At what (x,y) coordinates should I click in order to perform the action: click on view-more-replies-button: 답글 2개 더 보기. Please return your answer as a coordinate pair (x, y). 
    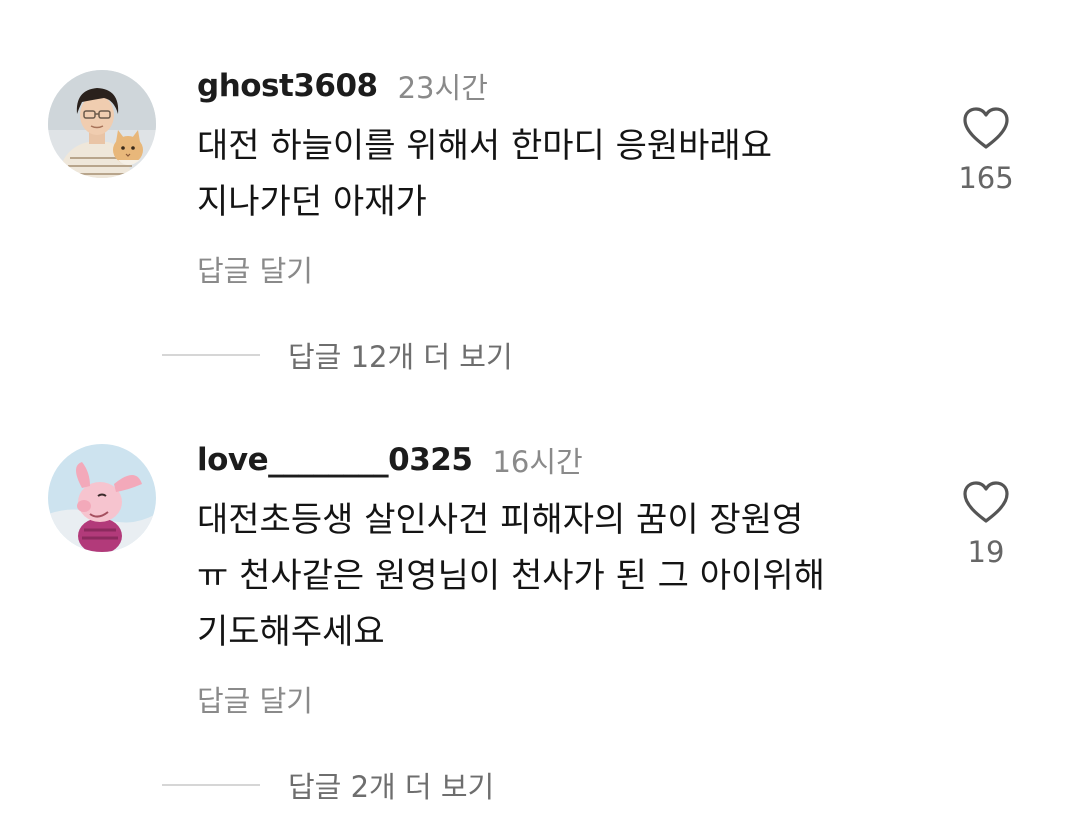
    Looking at the image, I should click on (328, 785).